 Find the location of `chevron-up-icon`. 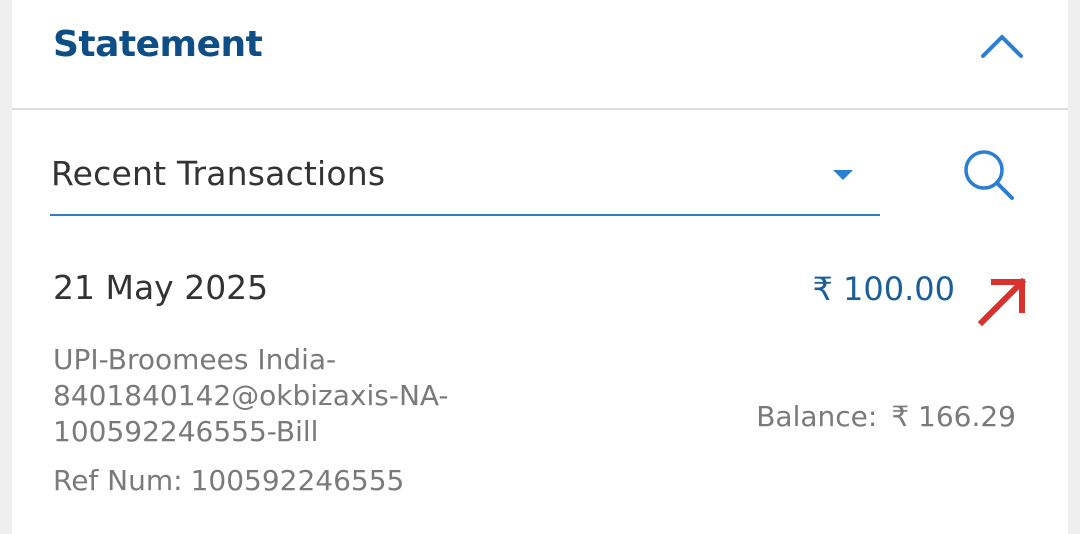

chevron-up-icon is located at coordinates (1002, 46).